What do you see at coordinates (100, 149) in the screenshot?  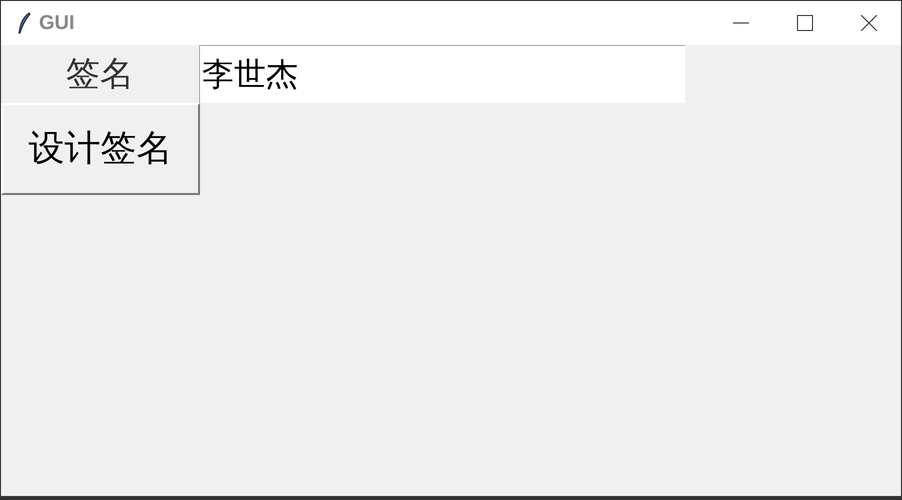 I see `design-signature-button: 设计签名` at bounding box center [100, 149].